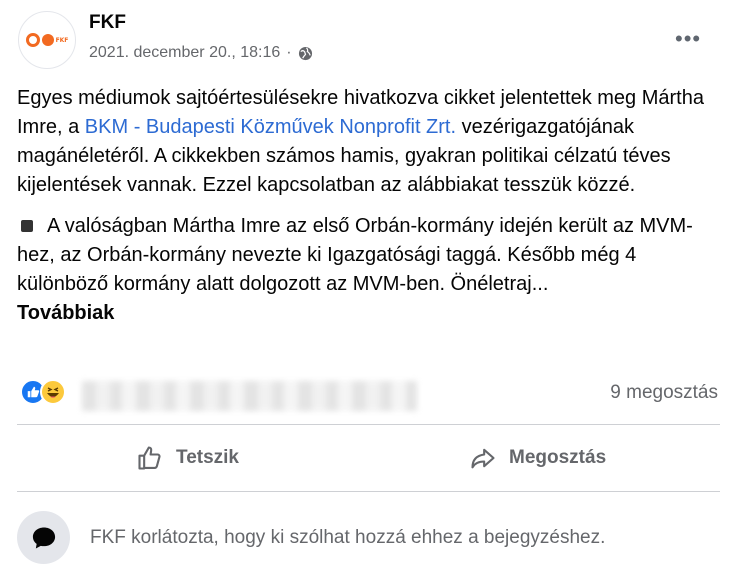 The width and height of the screenshot is (737, 585). I want to click on page-avatar: FKF, so click(47, 40).